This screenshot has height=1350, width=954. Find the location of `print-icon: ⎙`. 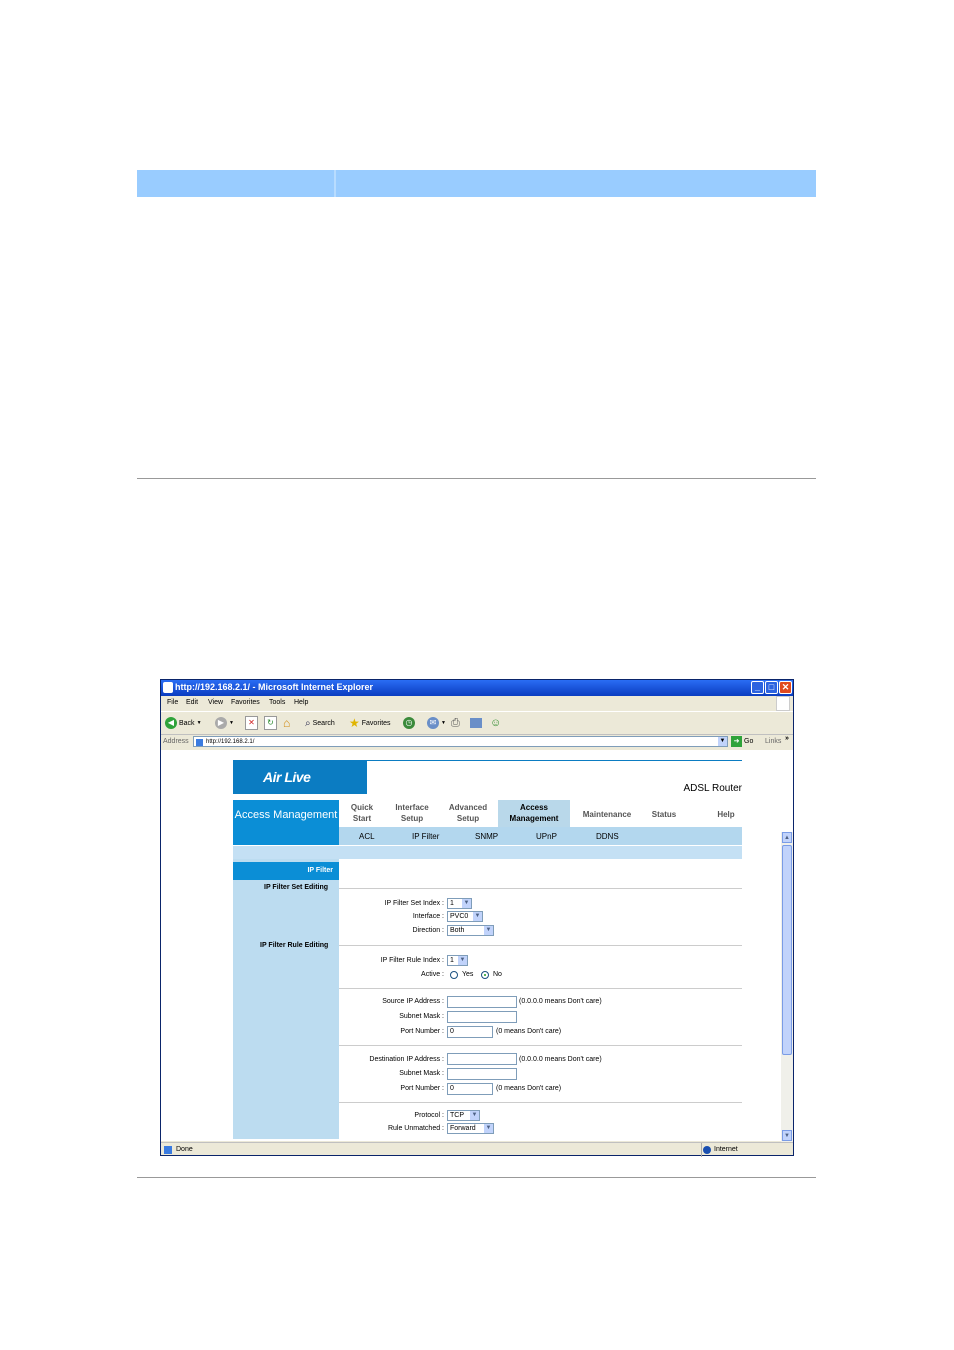

print-icon: ⎙ is located at coordinates (455, 722).